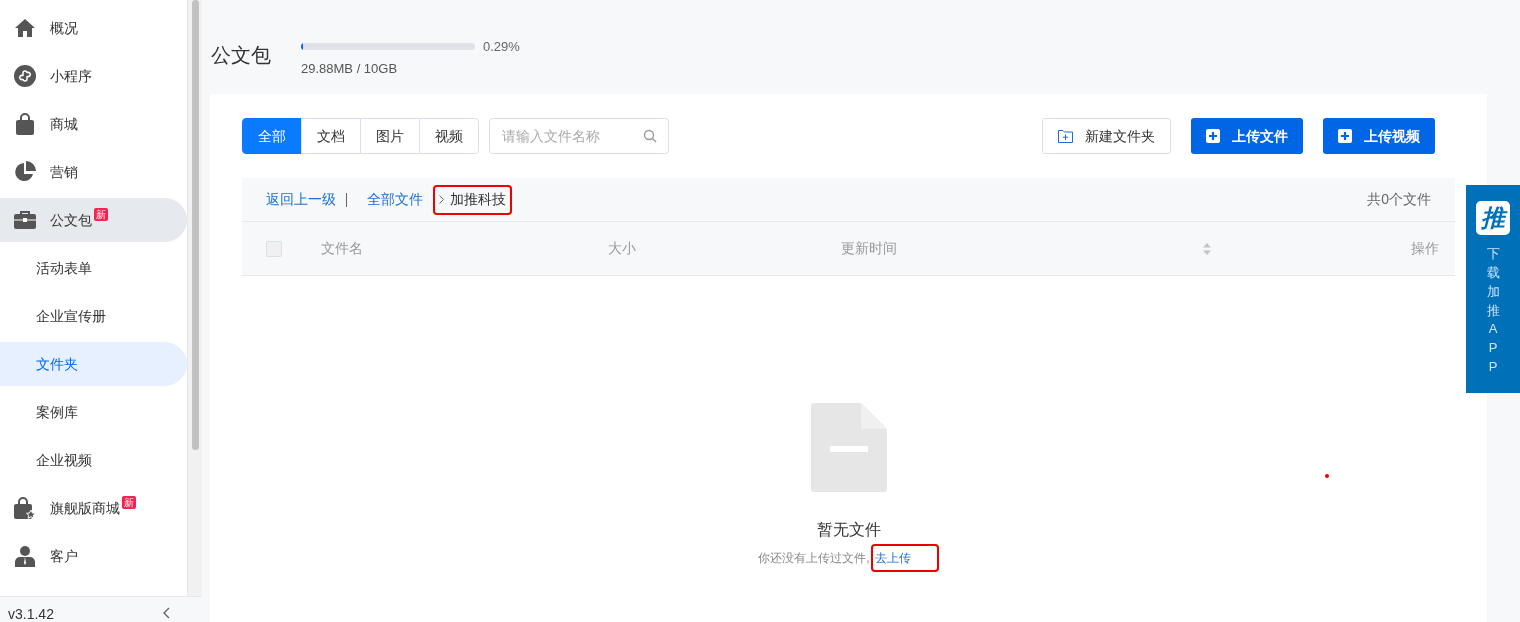  I want to click on sidebar-label: 概况, so click(64, 28).